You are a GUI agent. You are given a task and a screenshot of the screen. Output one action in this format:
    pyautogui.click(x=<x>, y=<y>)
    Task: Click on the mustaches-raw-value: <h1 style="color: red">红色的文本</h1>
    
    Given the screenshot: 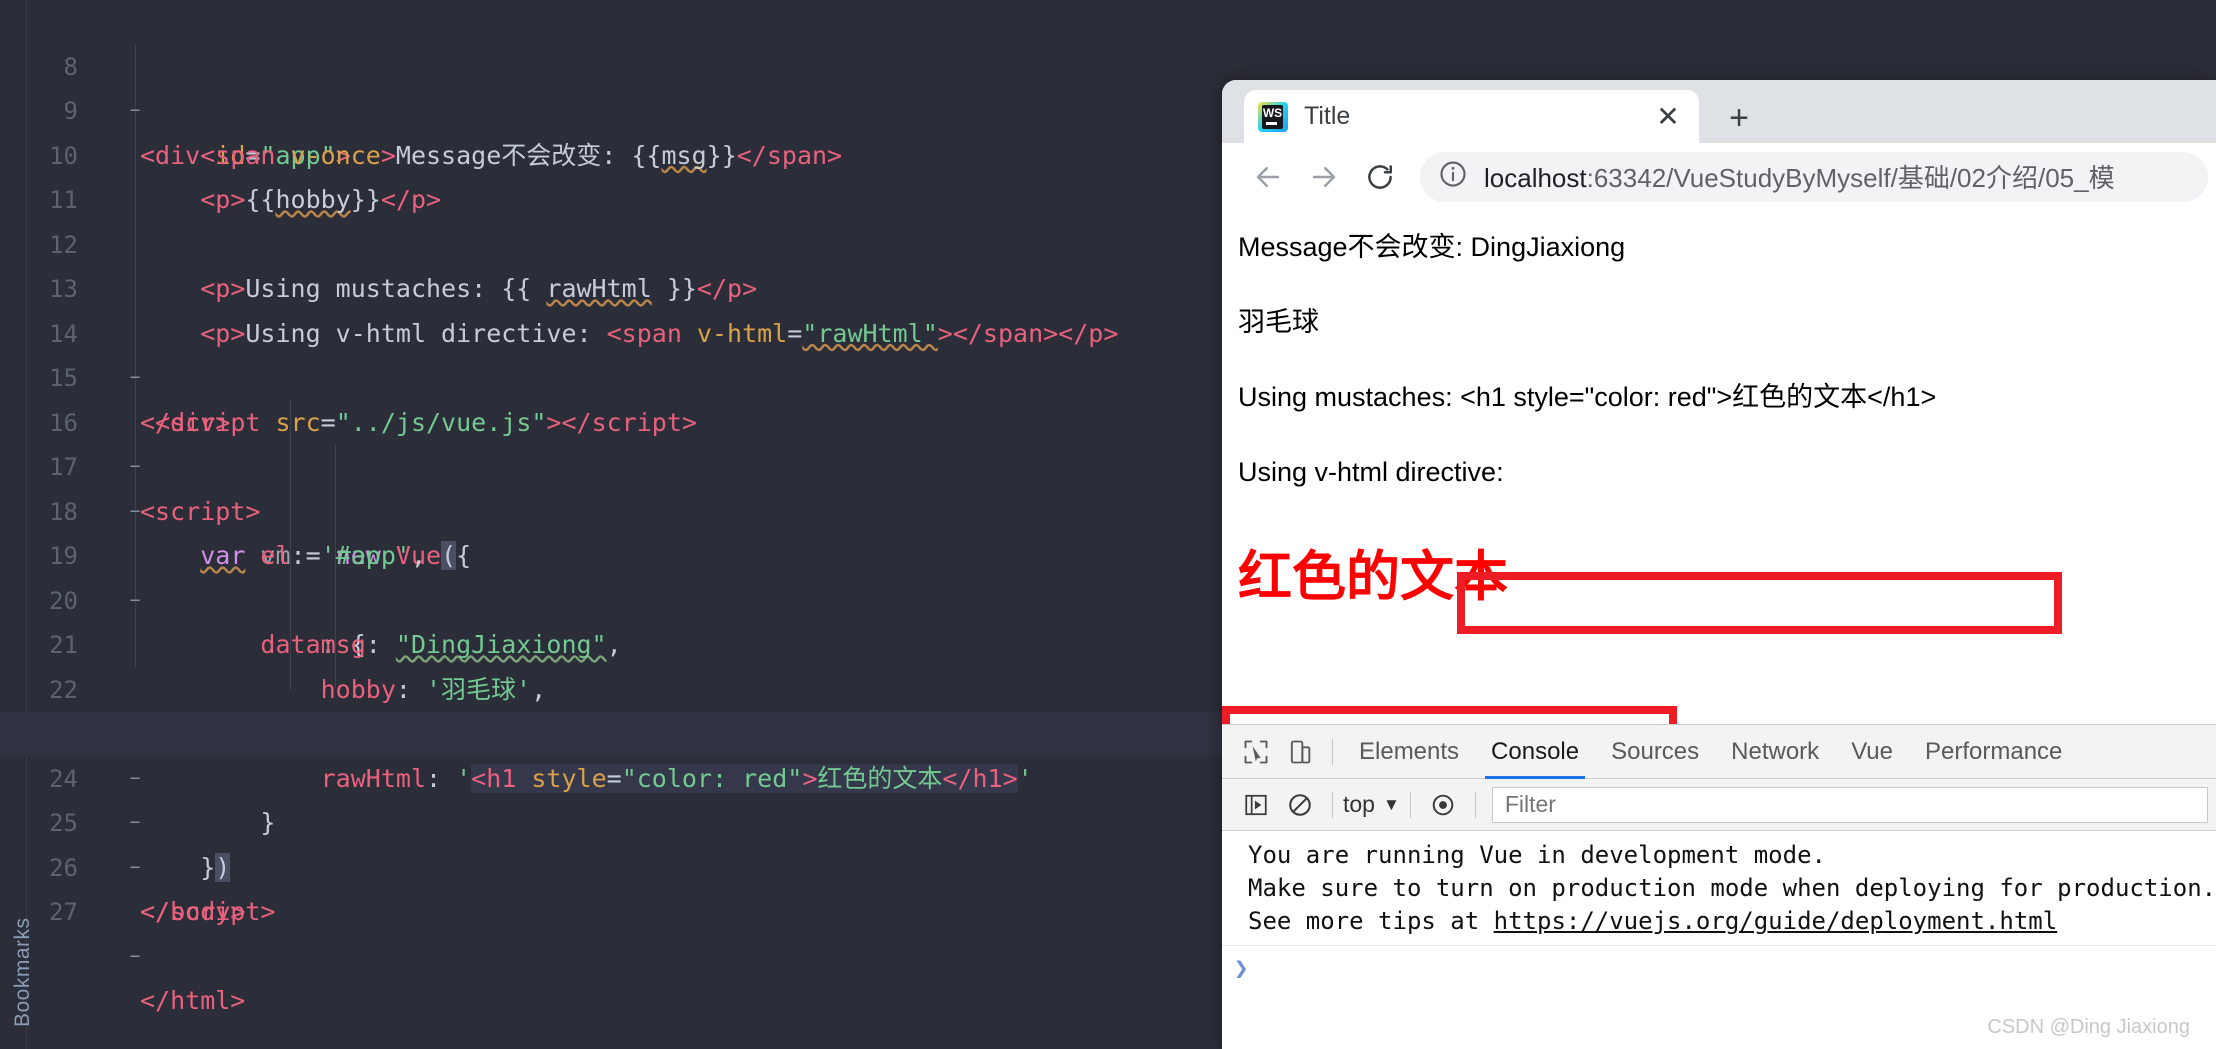 What is the action you would take?
    pyautogui.click(x=1698, y=397)
    